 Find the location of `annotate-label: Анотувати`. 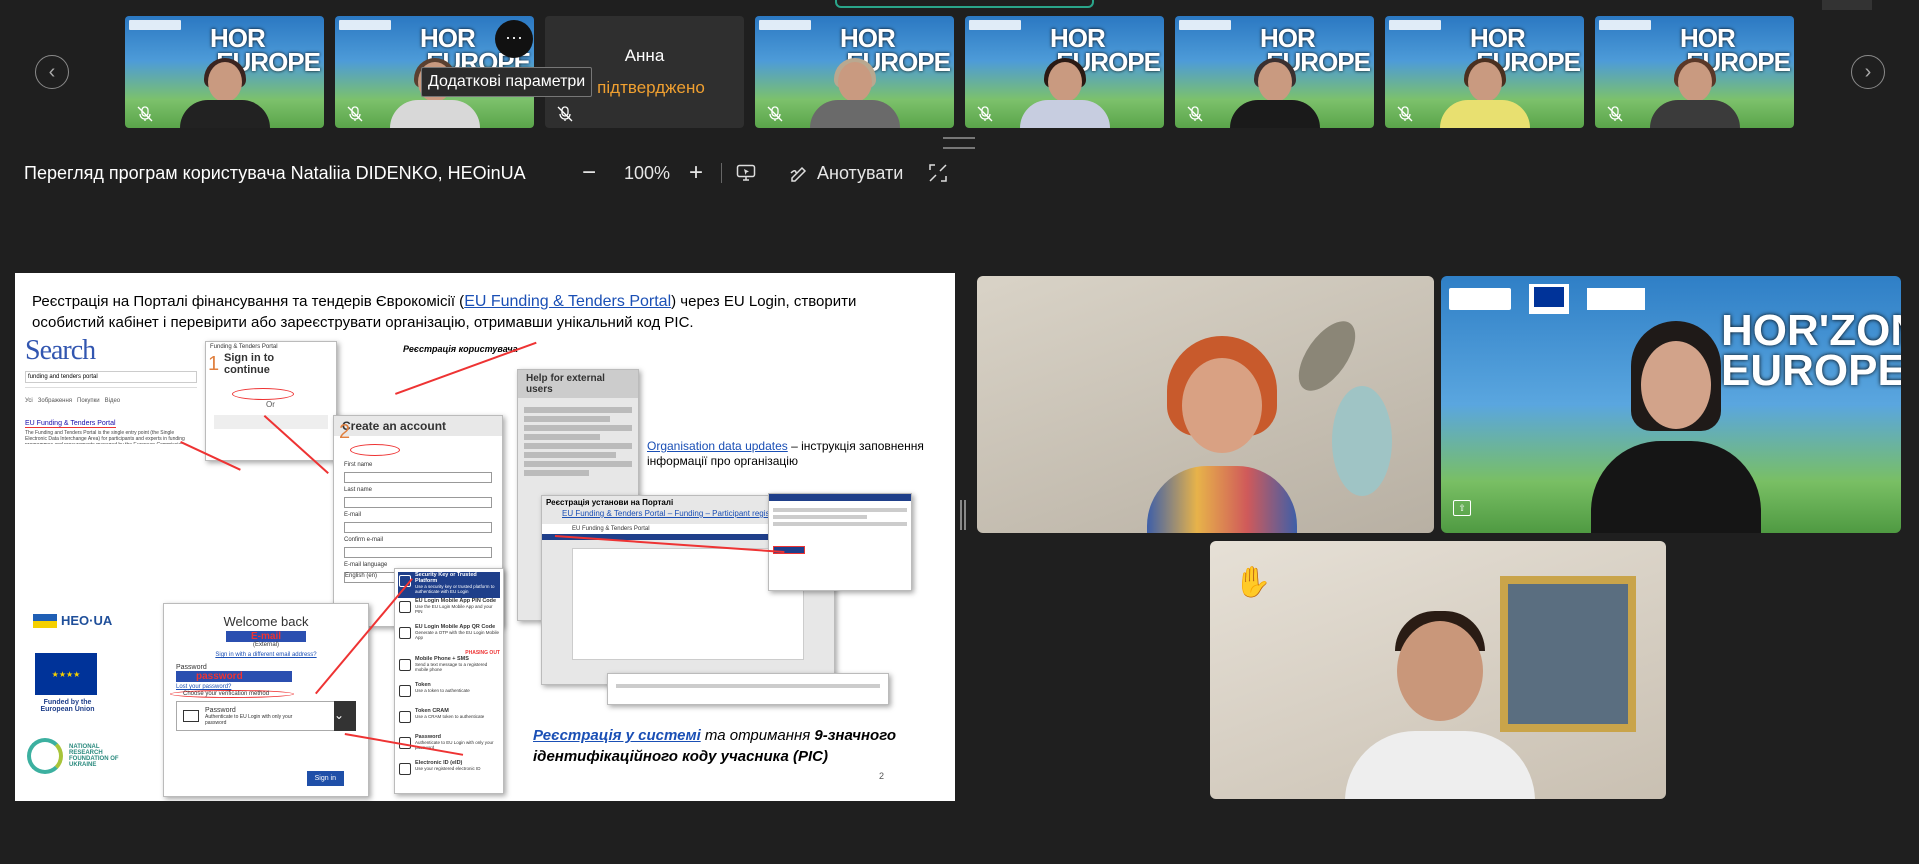

annotate-label: Анотувати is located at coordinates (860, 172).